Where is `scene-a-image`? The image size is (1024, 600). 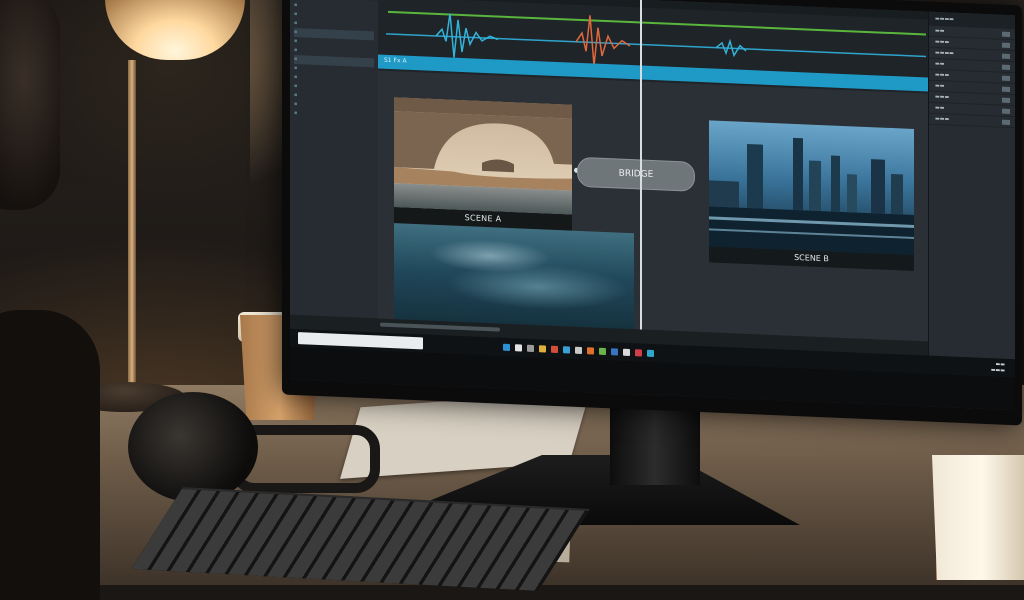 scene-a-image is located at coordinates (483, 155).